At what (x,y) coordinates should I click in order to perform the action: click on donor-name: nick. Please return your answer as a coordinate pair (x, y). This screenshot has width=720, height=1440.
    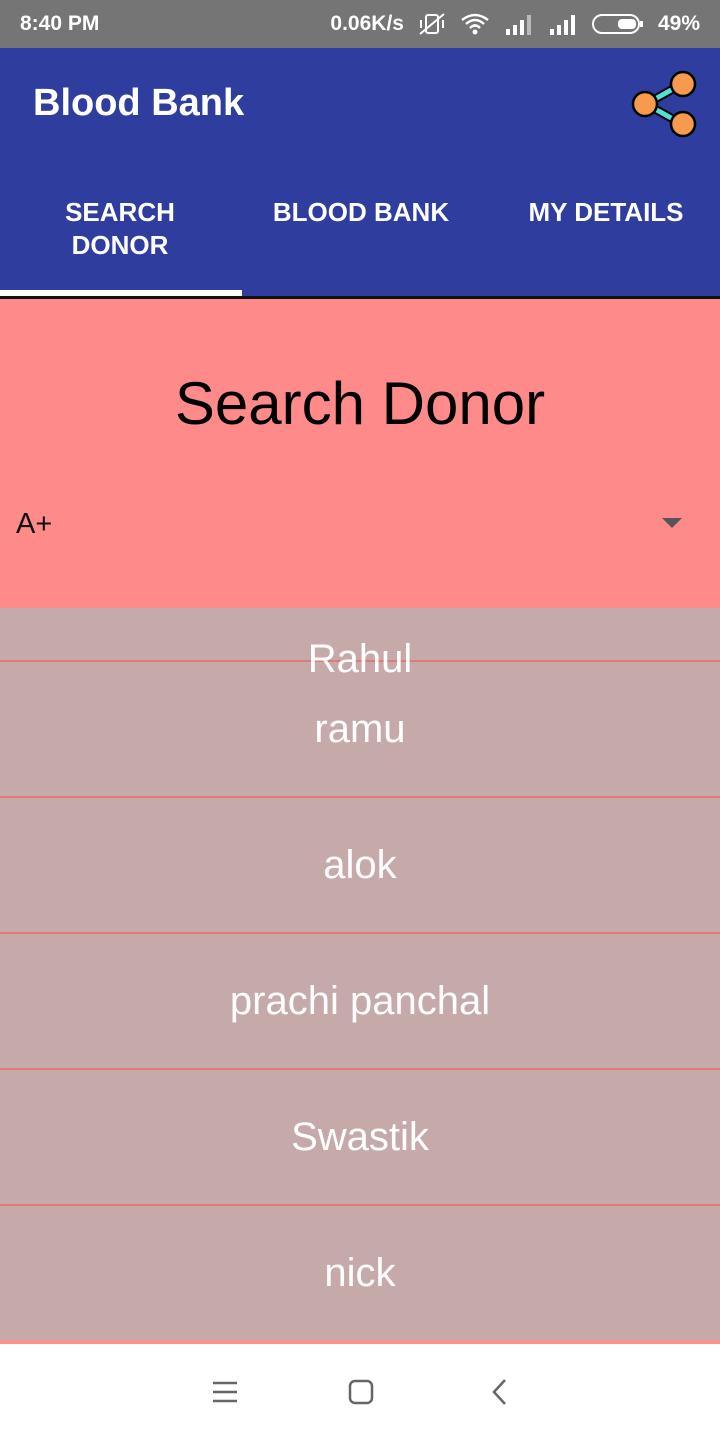
    Looking at the image, I should click on (360, 1272).